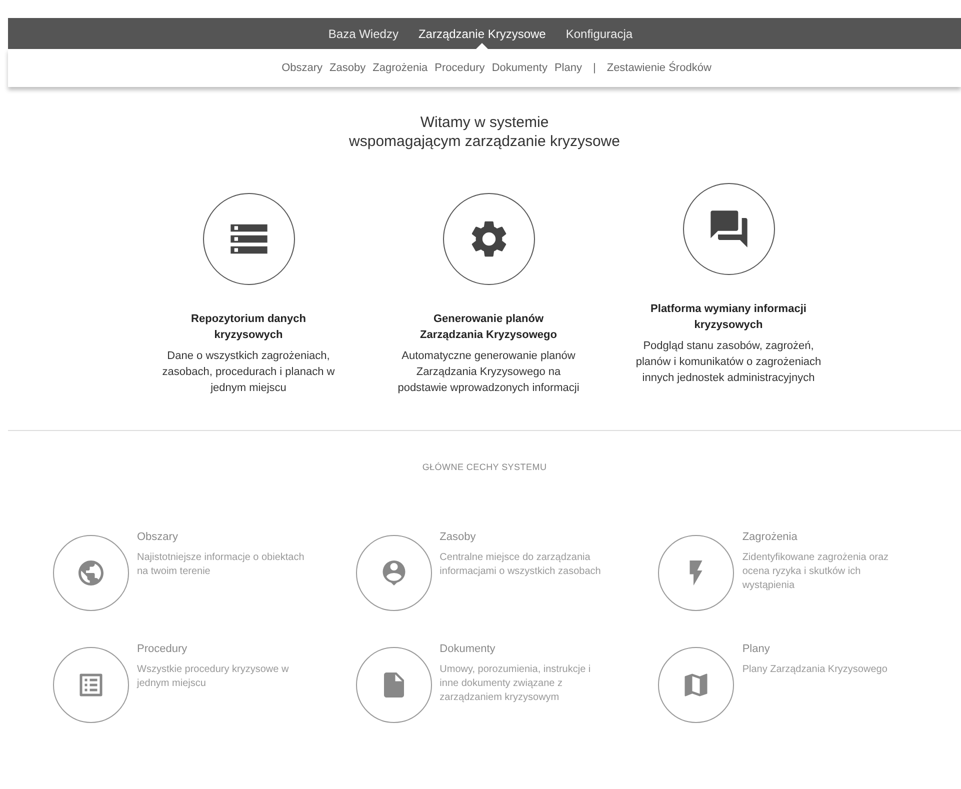 This screenshot has height=789, width=961. Describe the element at coordinates (516, 683) in the screenshot. I see `feature-description: Umowy, porozumienia, instrukcje i inne dokumenty związane z zarządzaniem kryzysowym` at that location.